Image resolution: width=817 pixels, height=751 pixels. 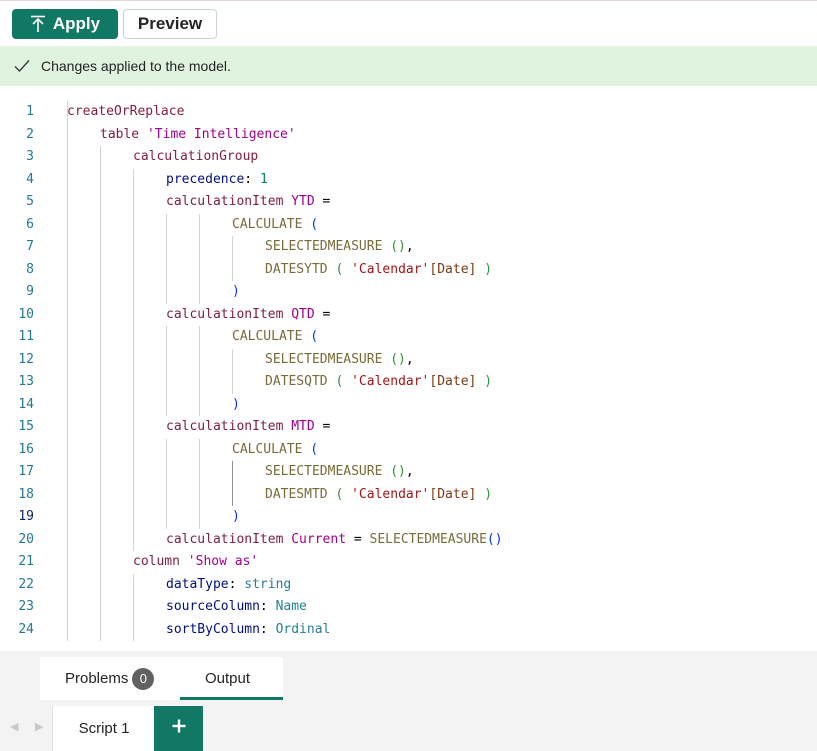 I want to click on line-number: 14, so click(x=26, y=404).